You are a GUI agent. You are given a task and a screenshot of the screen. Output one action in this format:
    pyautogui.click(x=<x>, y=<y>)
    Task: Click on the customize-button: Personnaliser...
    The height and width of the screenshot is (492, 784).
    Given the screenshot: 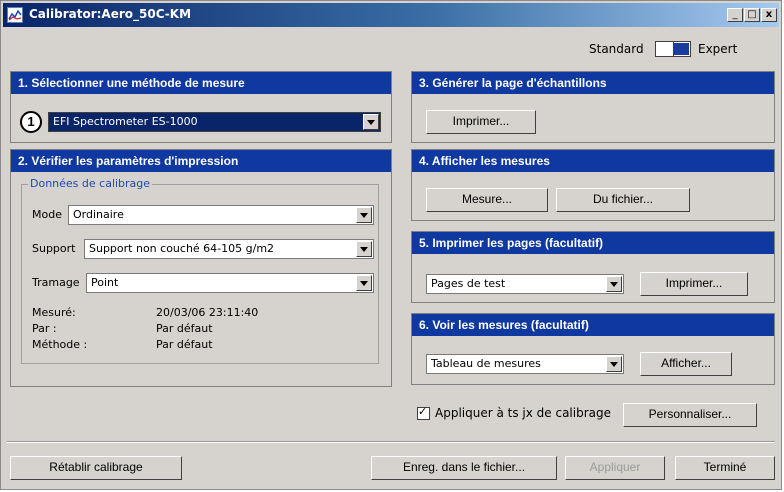 What is the action you would take?
    pyautogui.click(x=690, y=415)
    